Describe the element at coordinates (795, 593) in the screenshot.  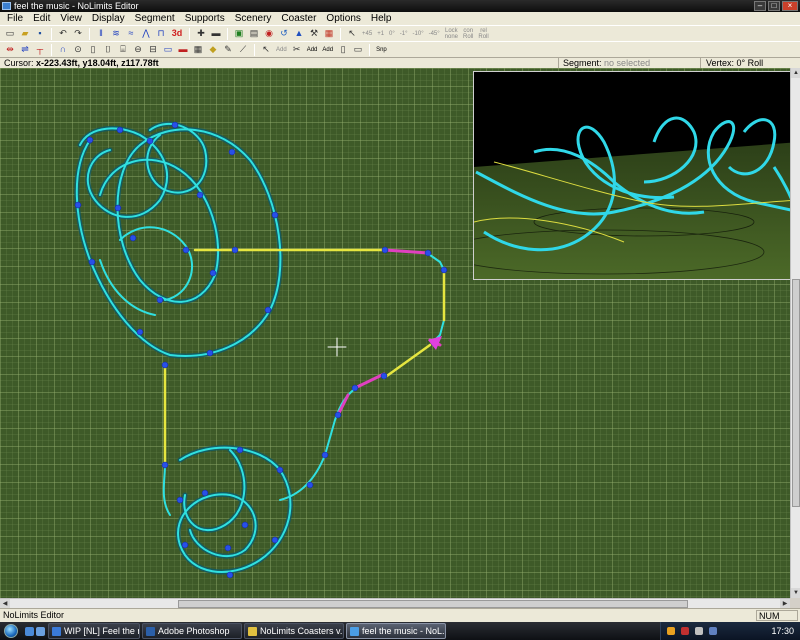
I see `scroll-down-arrow-icon: ▼` at that location.